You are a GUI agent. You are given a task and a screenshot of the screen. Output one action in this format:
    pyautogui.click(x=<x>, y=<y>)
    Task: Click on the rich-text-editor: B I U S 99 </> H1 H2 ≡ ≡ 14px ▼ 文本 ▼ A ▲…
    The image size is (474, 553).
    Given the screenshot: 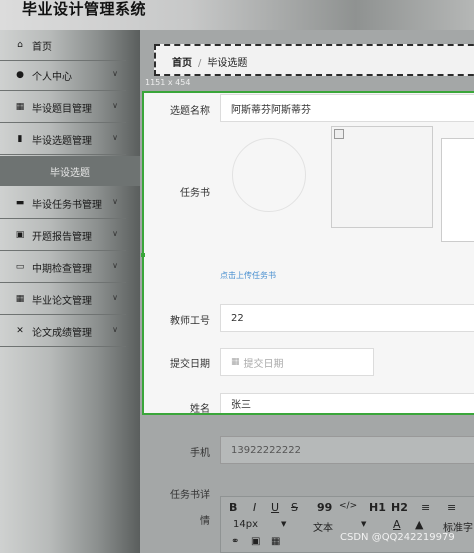 What is the action you would take?
    pyautogui.click(x=347, y=524)
    